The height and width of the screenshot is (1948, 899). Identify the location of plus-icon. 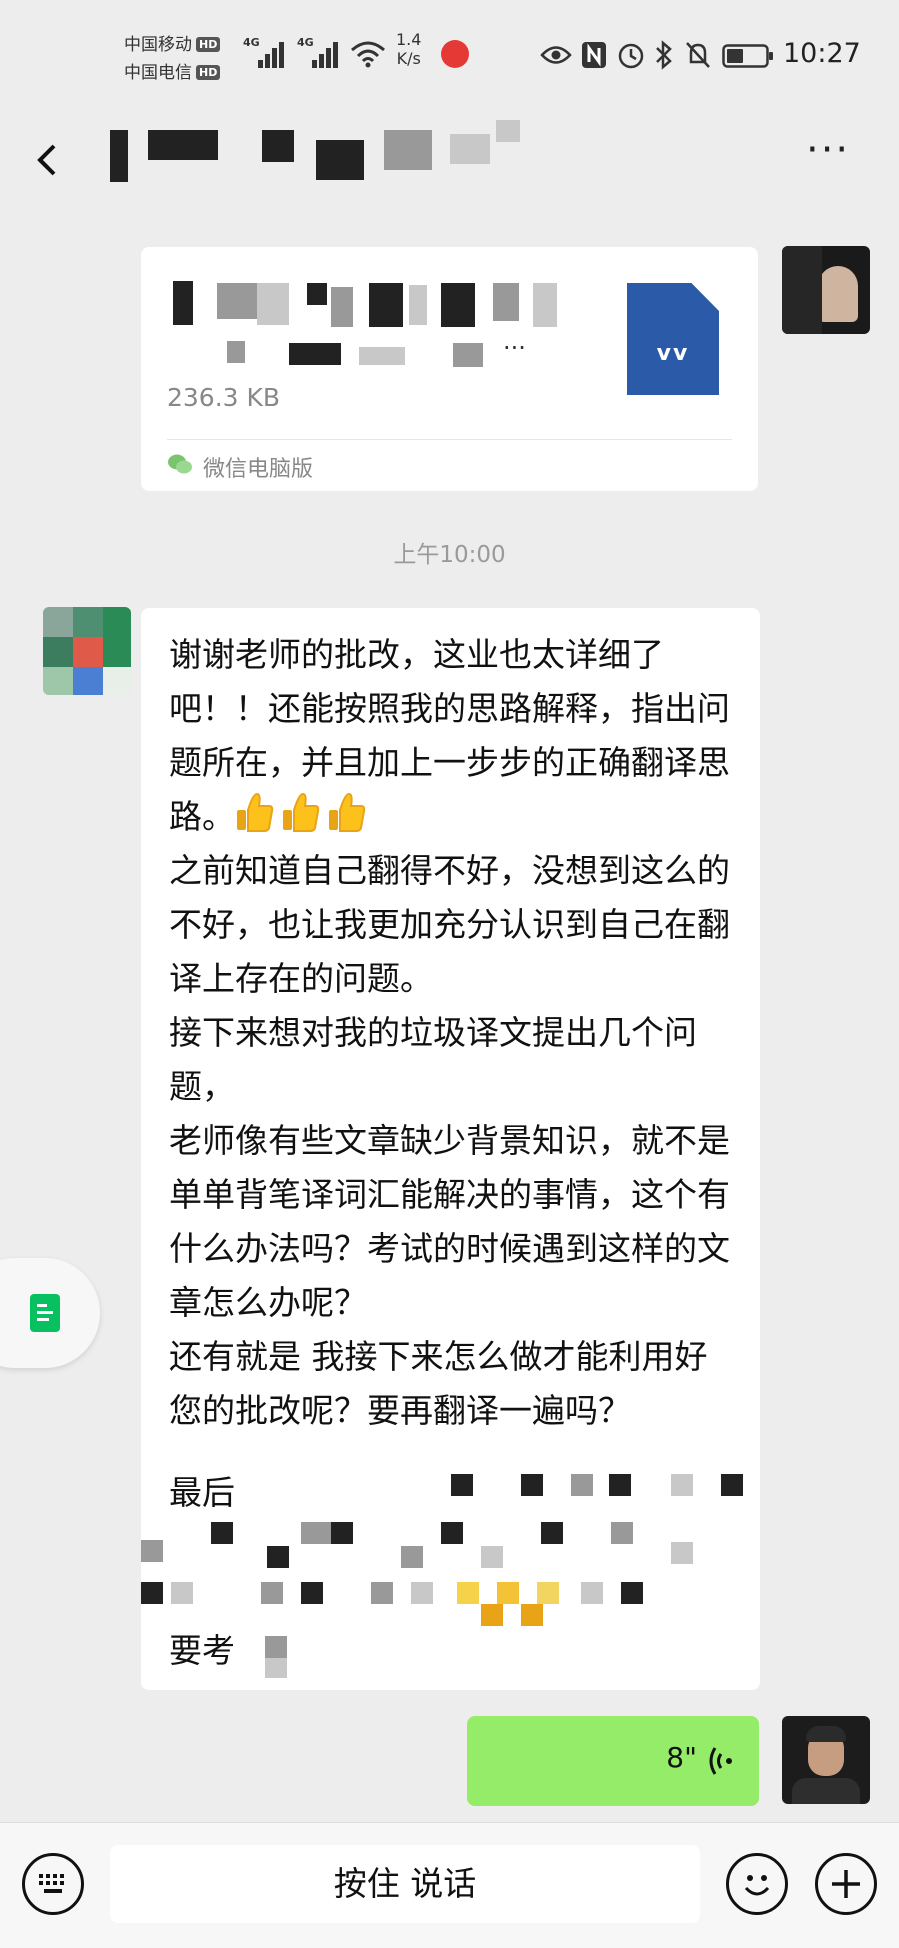
(846, 1884).